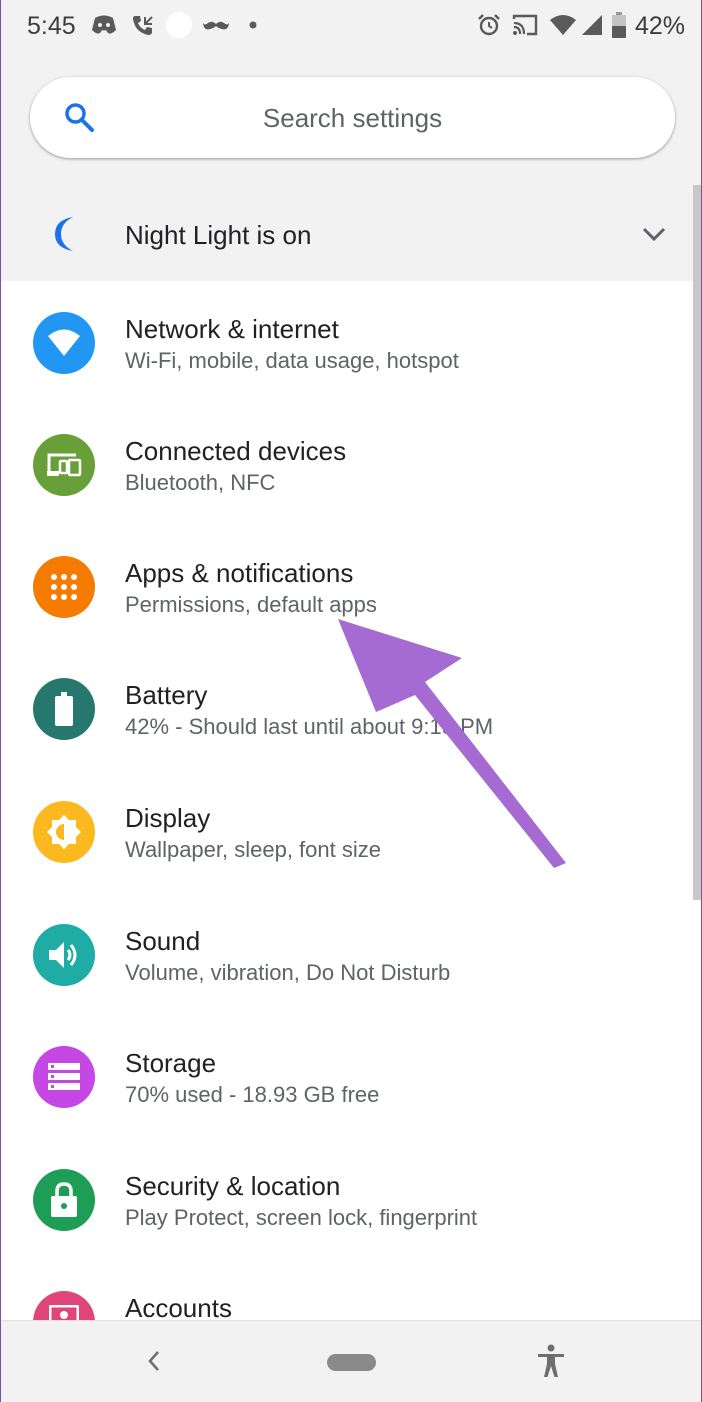  Describe the element at coordinates (347, 1305) in the screenshot. I see `settings-item-accounts: Accounts` at that location.